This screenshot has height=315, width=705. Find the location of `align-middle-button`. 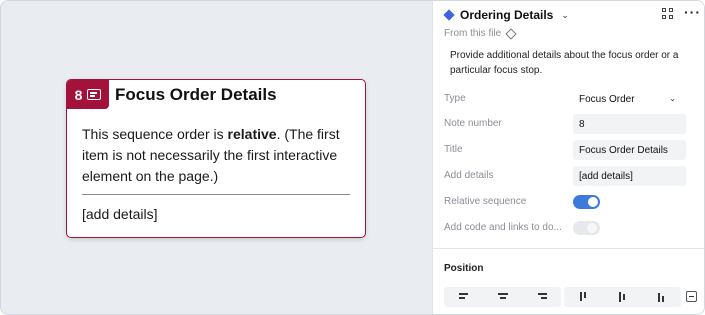

align-middle-button is located at coordinates (622, 297).